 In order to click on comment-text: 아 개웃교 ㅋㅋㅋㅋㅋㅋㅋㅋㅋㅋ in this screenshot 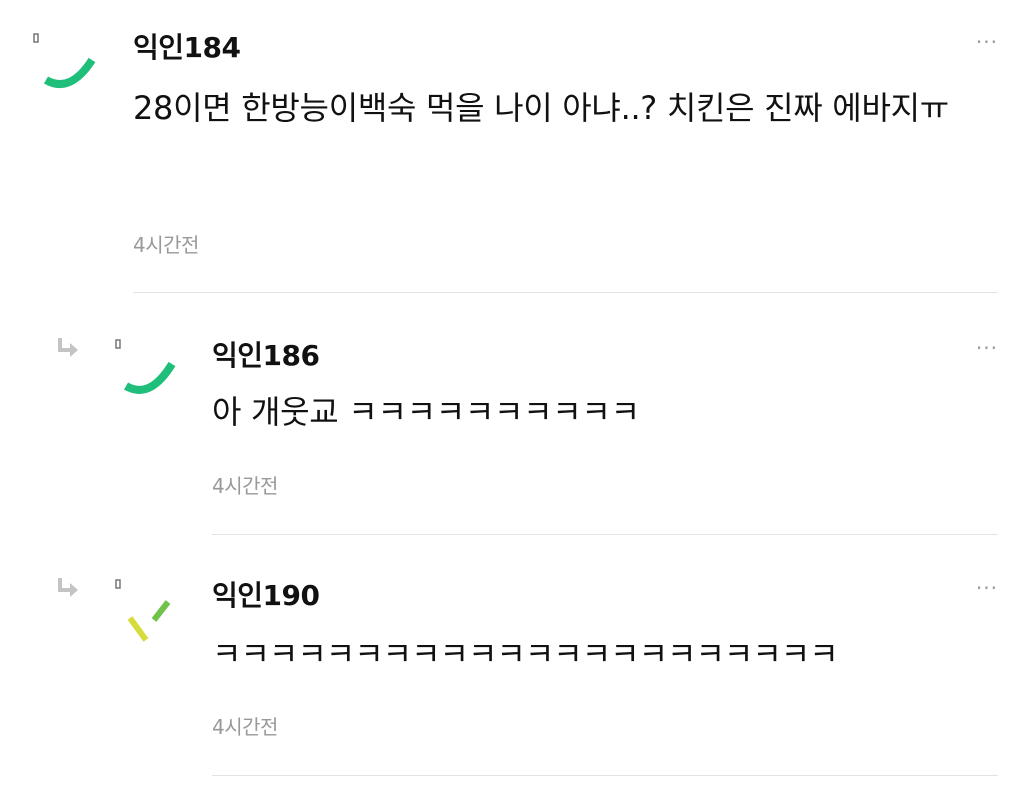, I will do `click(426, 412)`.